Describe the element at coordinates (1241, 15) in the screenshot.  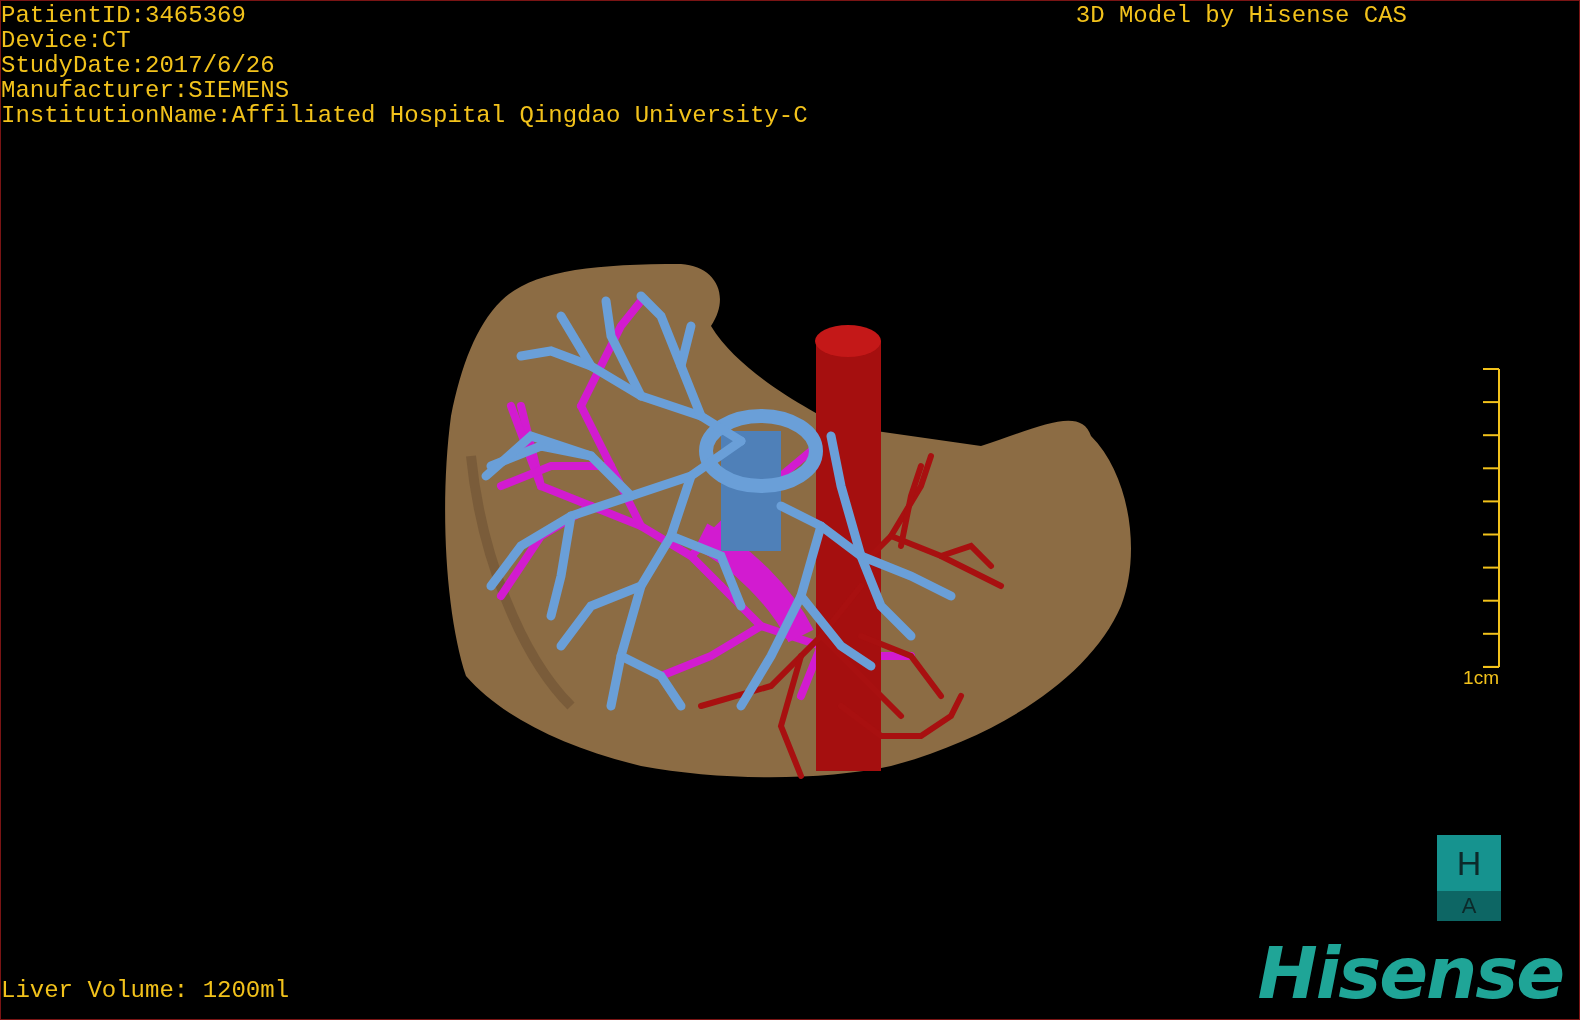
I see `model-title: 3D Model by Hisense CAS` at that location.